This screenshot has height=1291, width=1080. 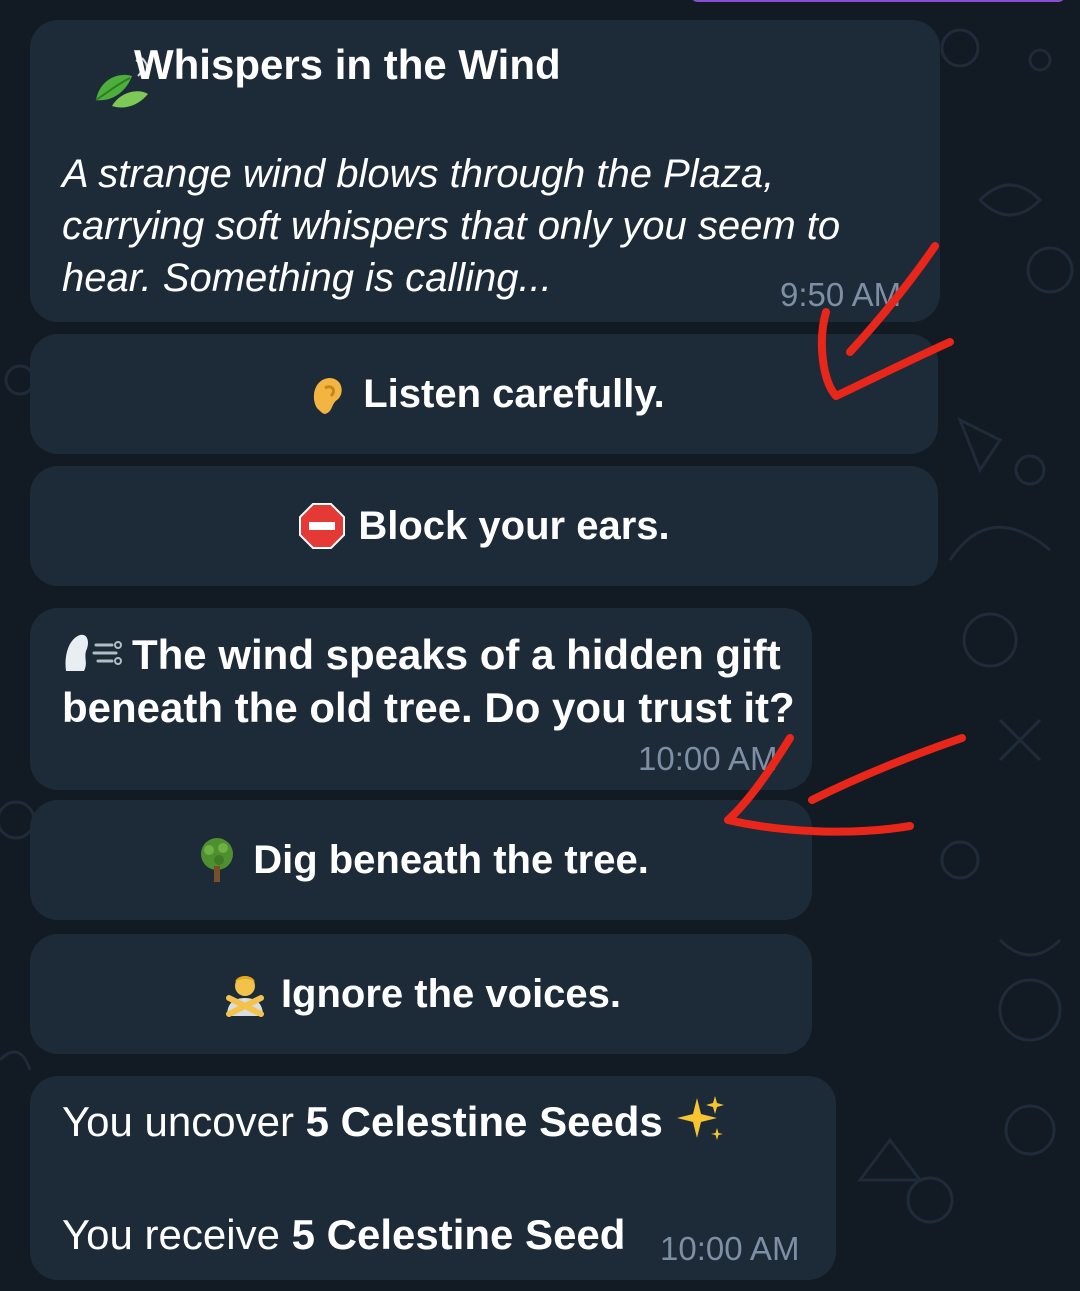 I want to click on listen-carefully-button: Listen carefully., so click(x=484, y=394).